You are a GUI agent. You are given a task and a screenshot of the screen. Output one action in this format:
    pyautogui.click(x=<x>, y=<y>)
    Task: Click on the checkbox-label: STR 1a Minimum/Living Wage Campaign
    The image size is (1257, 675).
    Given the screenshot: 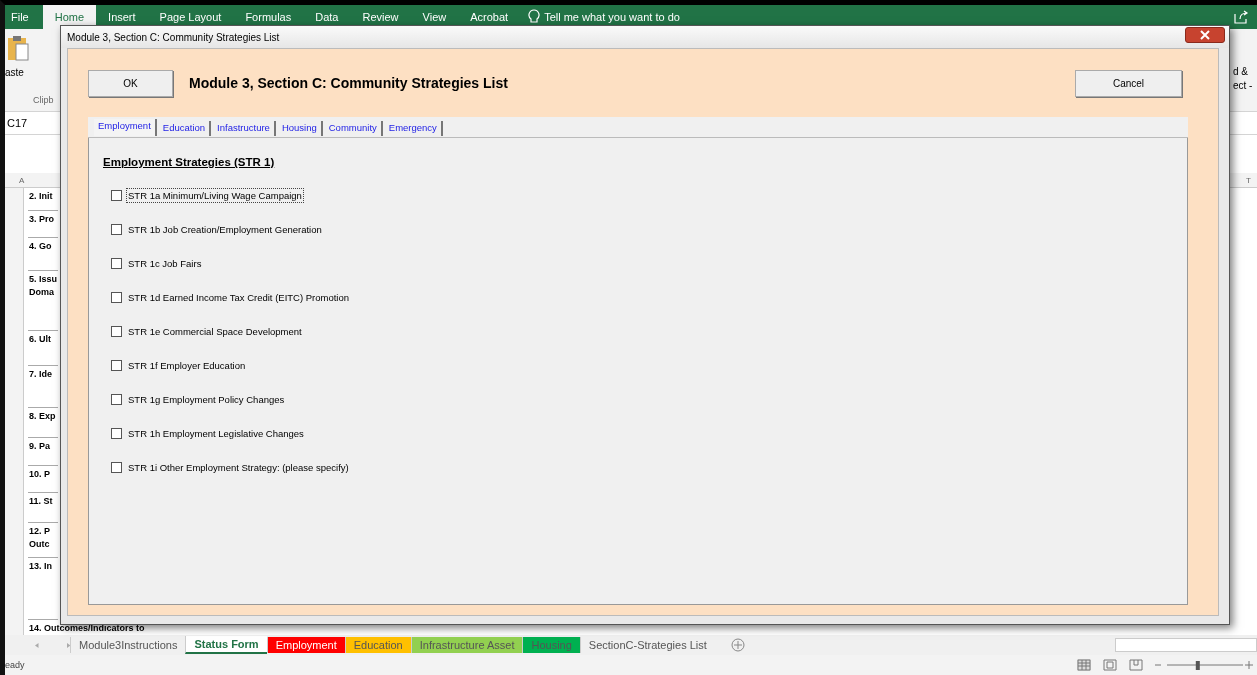 What is the action you would take?
    pyautogui.click(x=215, y=195)
    